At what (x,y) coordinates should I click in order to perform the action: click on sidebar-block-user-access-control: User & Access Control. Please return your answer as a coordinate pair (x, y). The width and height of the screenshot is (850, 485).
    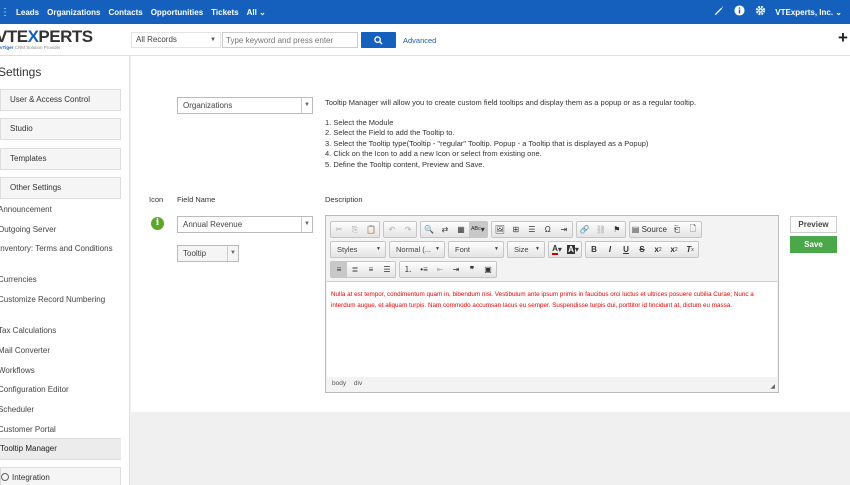
    Looking at the image, I should click on (60, 100).